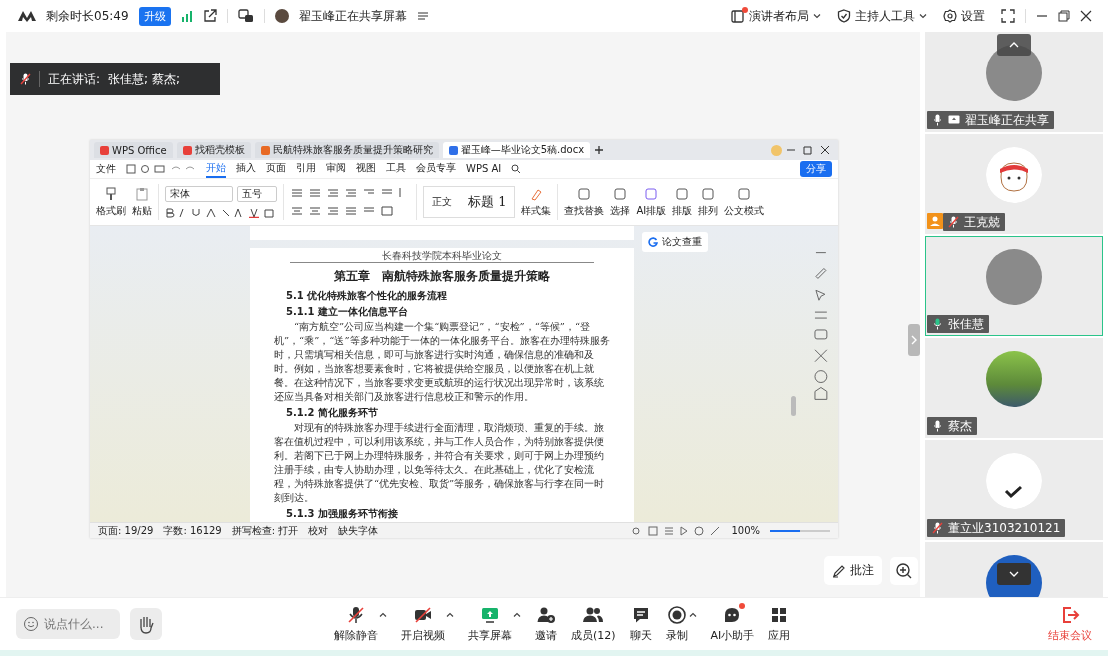  I want to click on toolbar-button: 成员(12), so click(593, 624).